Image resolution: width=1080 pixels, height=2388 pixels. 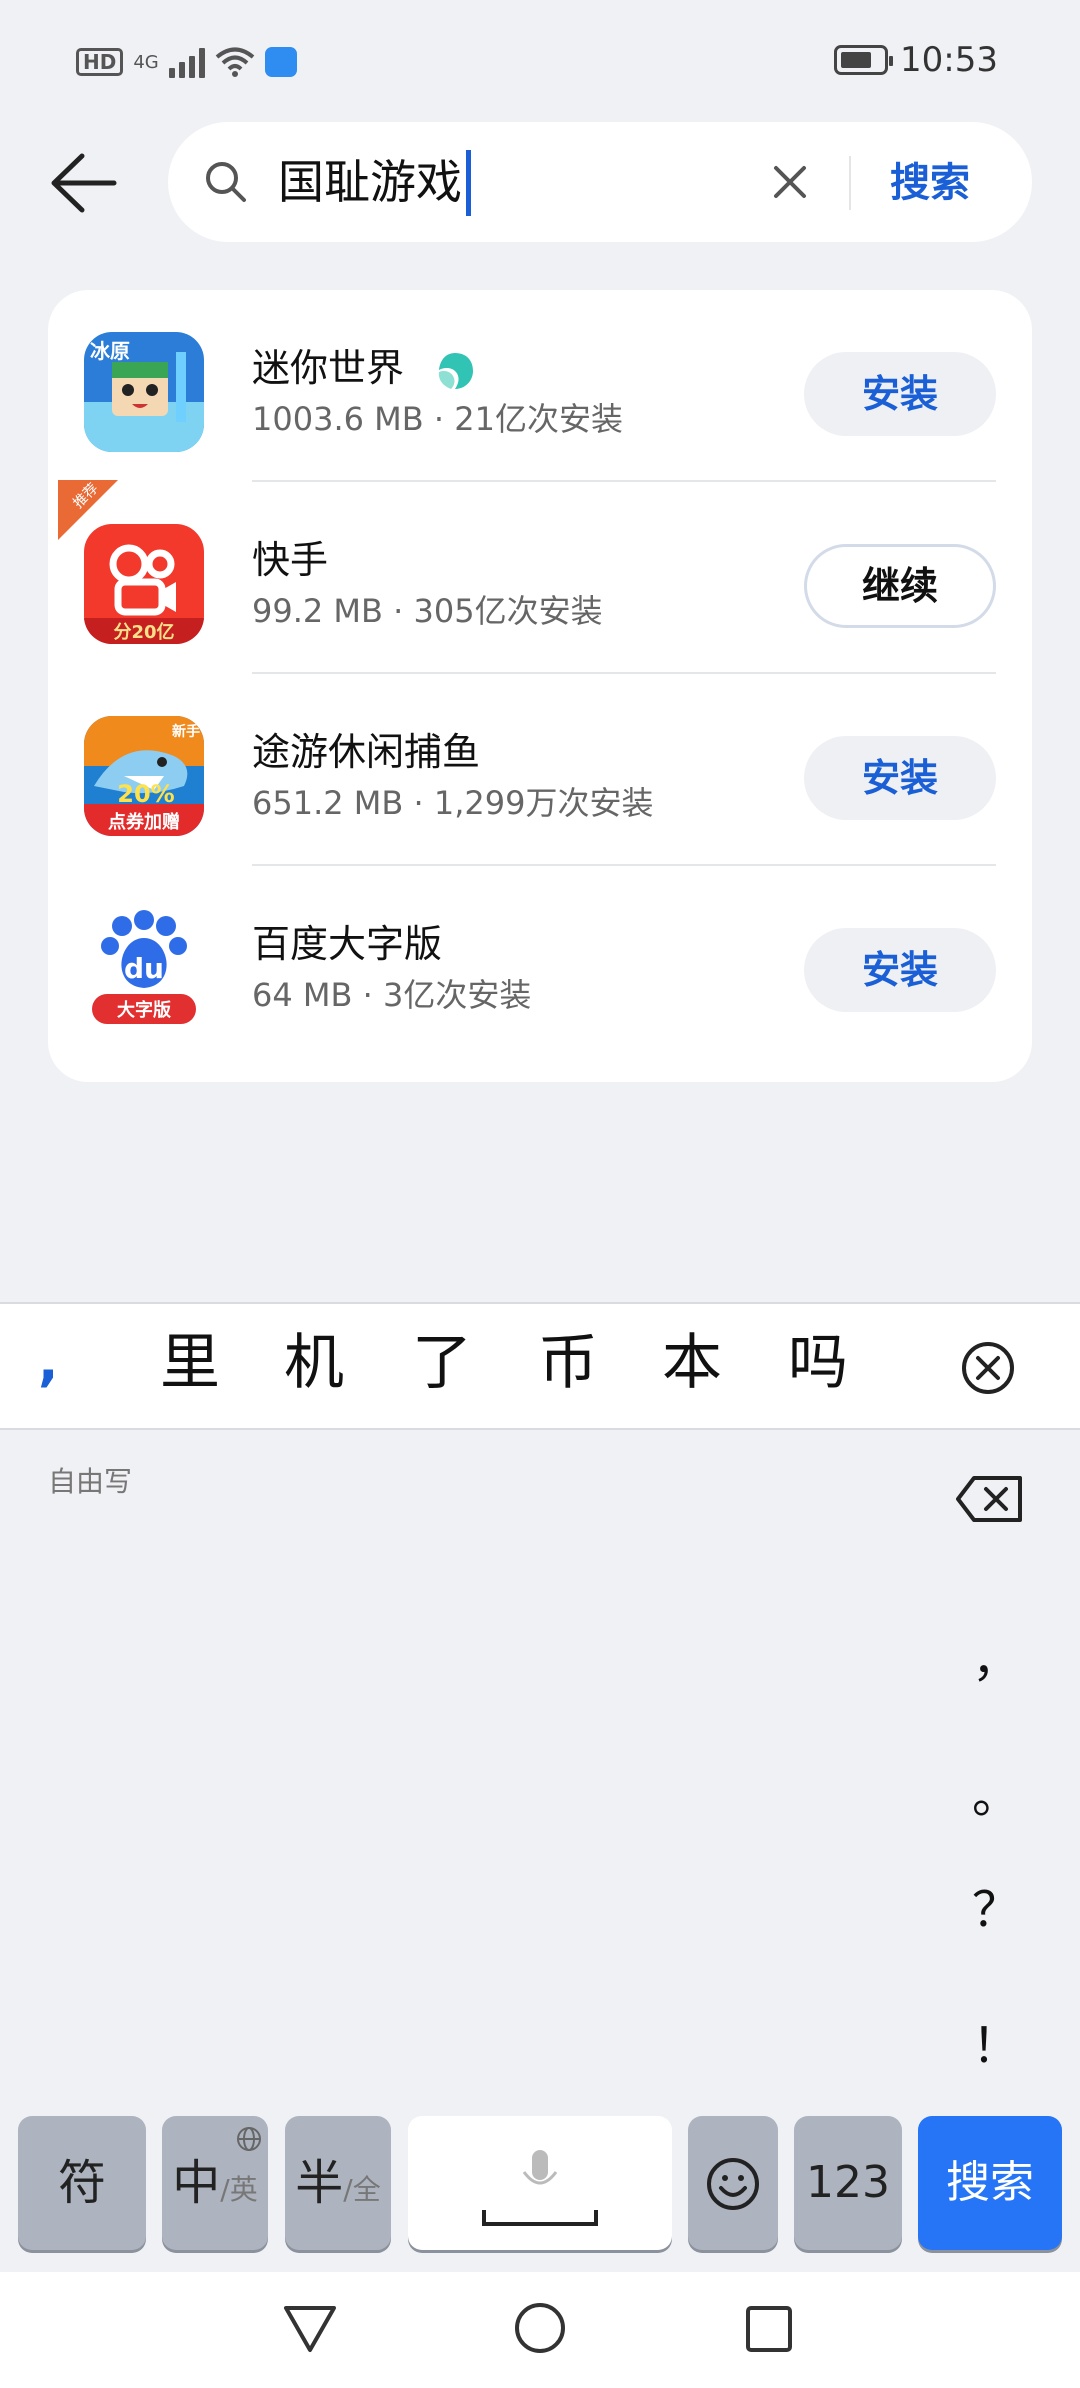 I want to click on divider, so click(x=850, y=183).